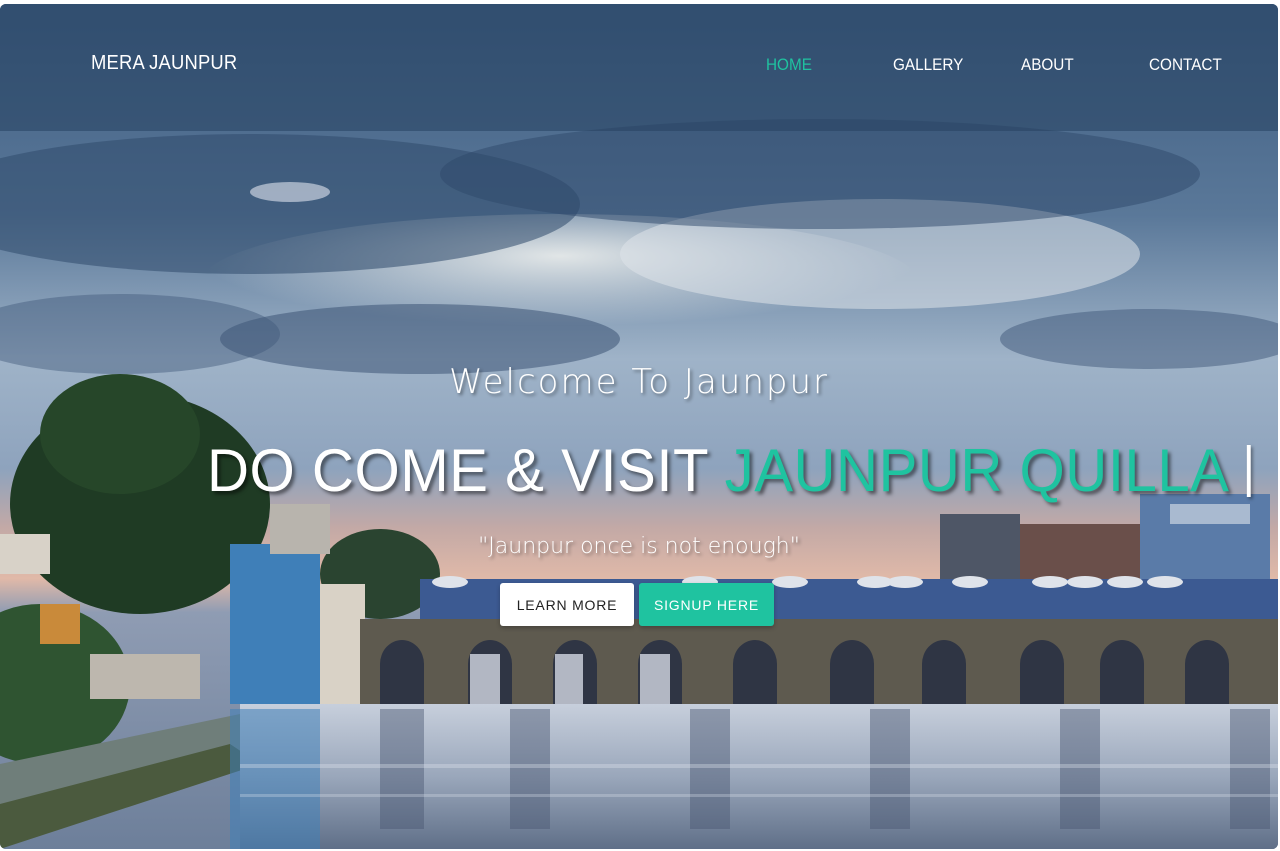 The width and height of the screenshot is (1280, 851). I want to click on hero-headline: DO COME & VISIT JAUNPUR QUILLA, so click(729, 470).